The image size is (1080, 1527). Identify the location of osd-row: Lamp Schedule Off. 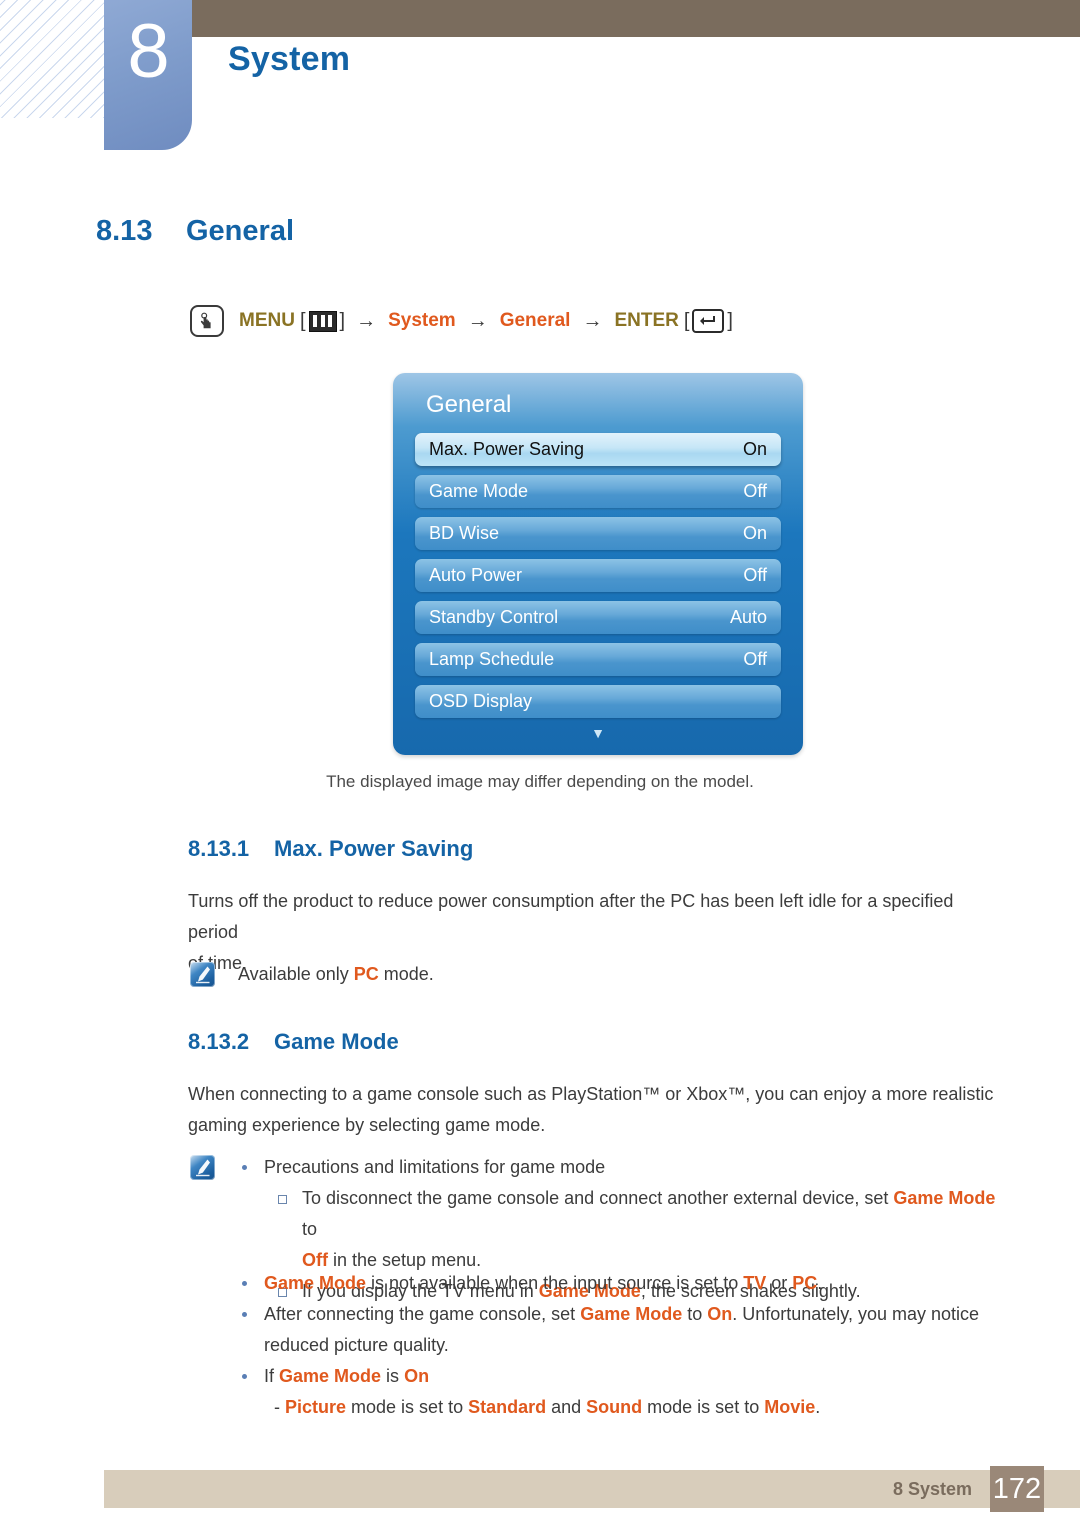
(598, 659).